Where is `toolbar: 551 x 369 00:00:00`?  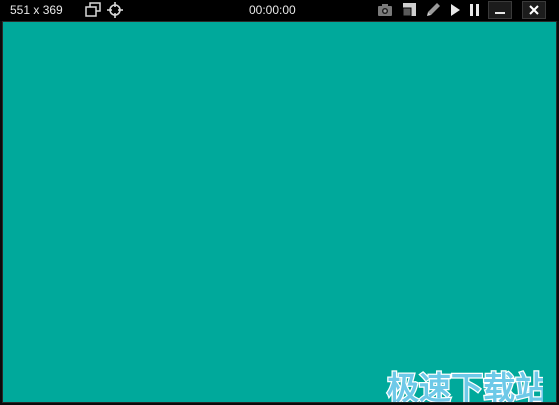
toolbar: 551 x 369 00:00:00 is located at coordinates (279, 10).